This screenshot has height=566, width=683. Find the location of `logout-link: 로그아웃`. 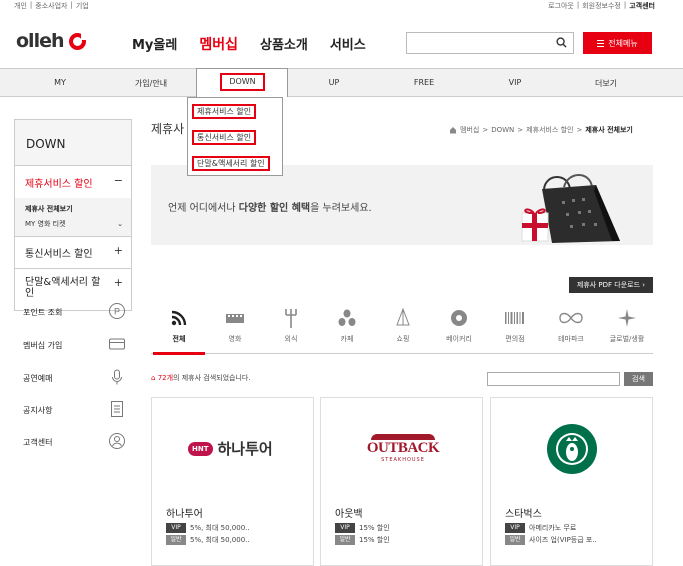

logout-link: 로그아웃 is located at coordinates (561, 6).